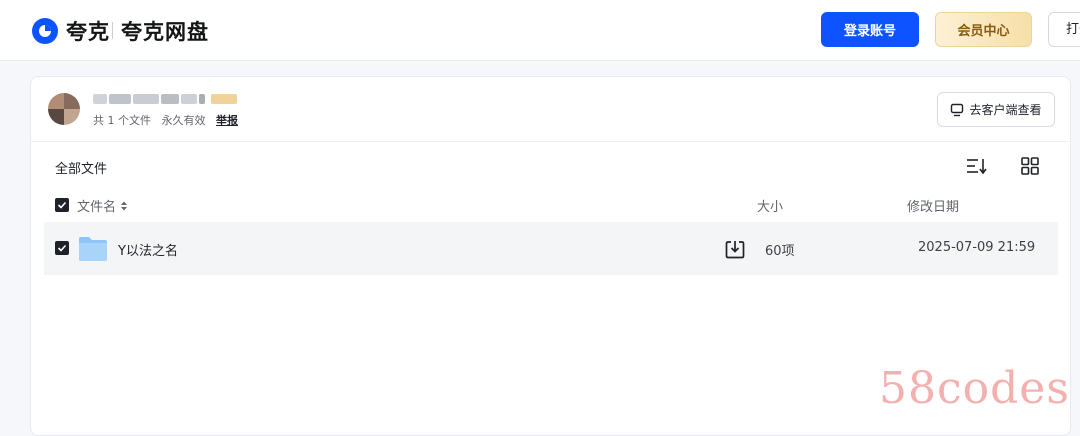  What do you see at coordinates (780, 251) in the screenshot?
I see `file-size: 60项` at bounding box center [780, 251].